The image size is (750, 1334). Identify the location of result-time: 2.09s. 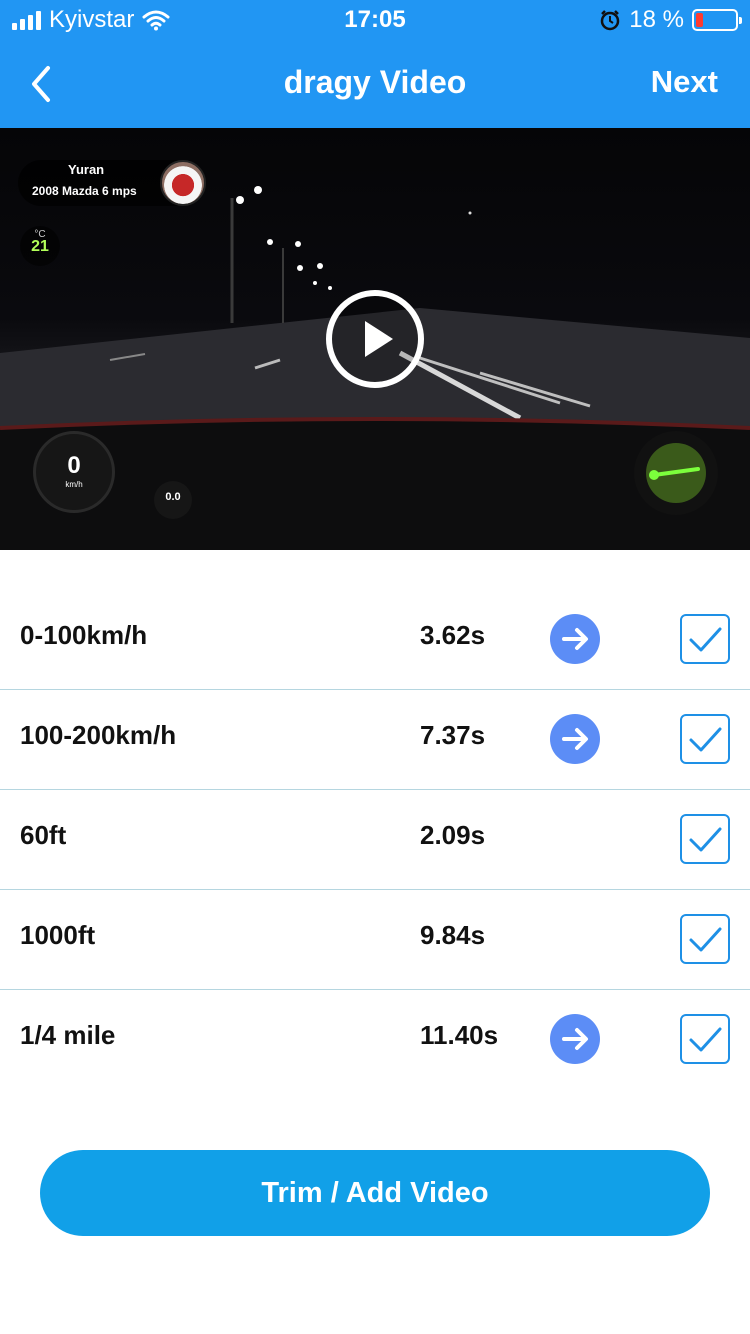
(453, 835).